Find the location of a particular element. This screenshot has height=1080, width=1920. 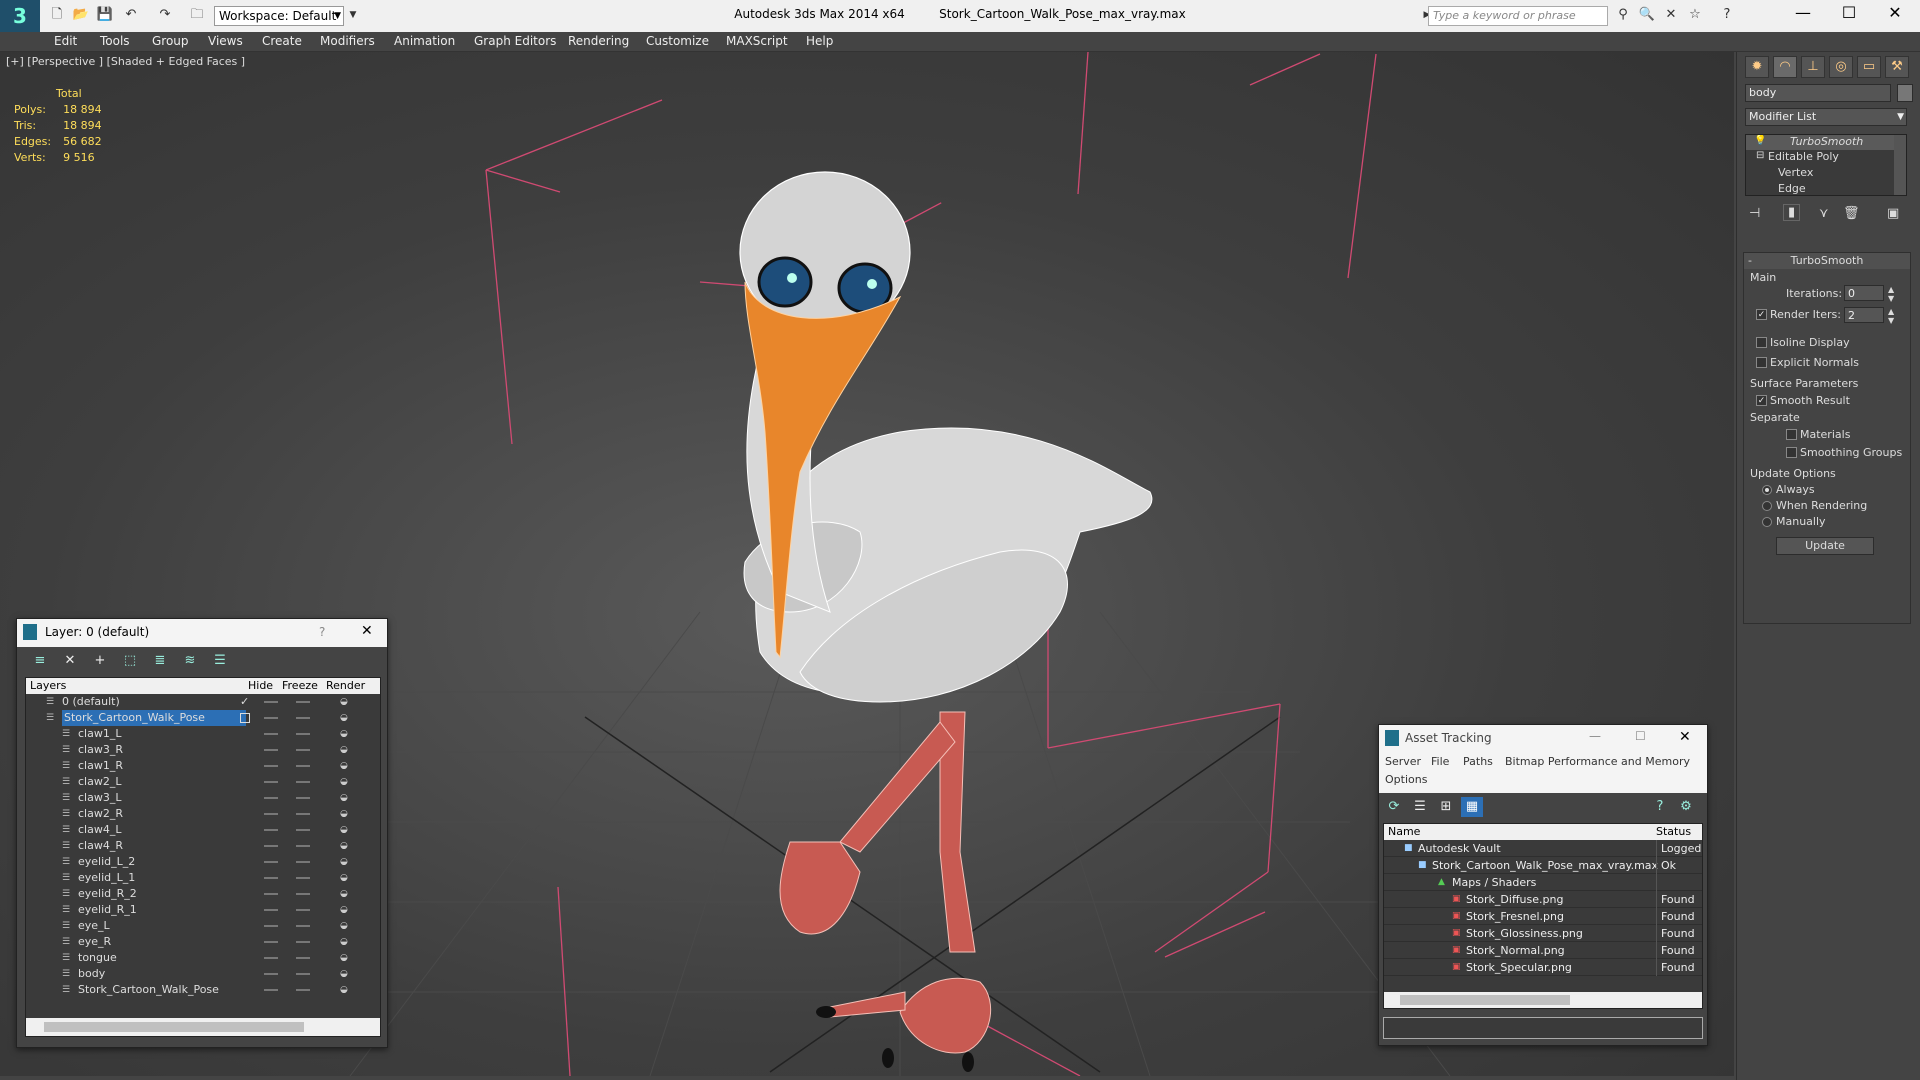

create-layer-icon: ≡ is located at coordinates (40, 661).